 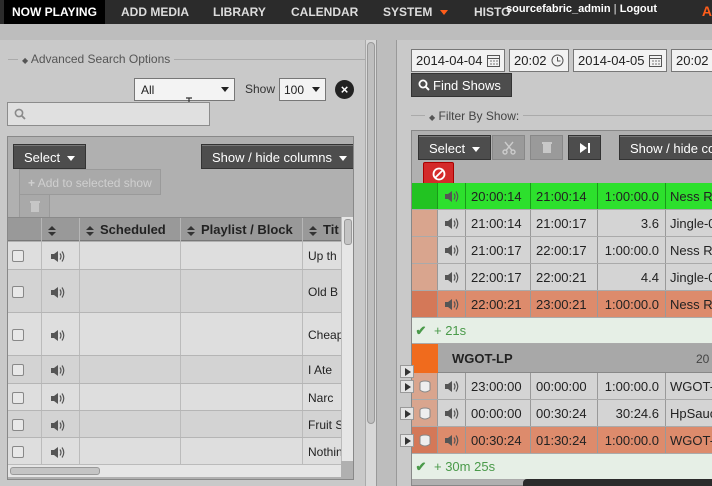 What do you see at coordinates (174, 397) in the screenshot?
I see `library-row: Narc` at bounding box center [174, 397].